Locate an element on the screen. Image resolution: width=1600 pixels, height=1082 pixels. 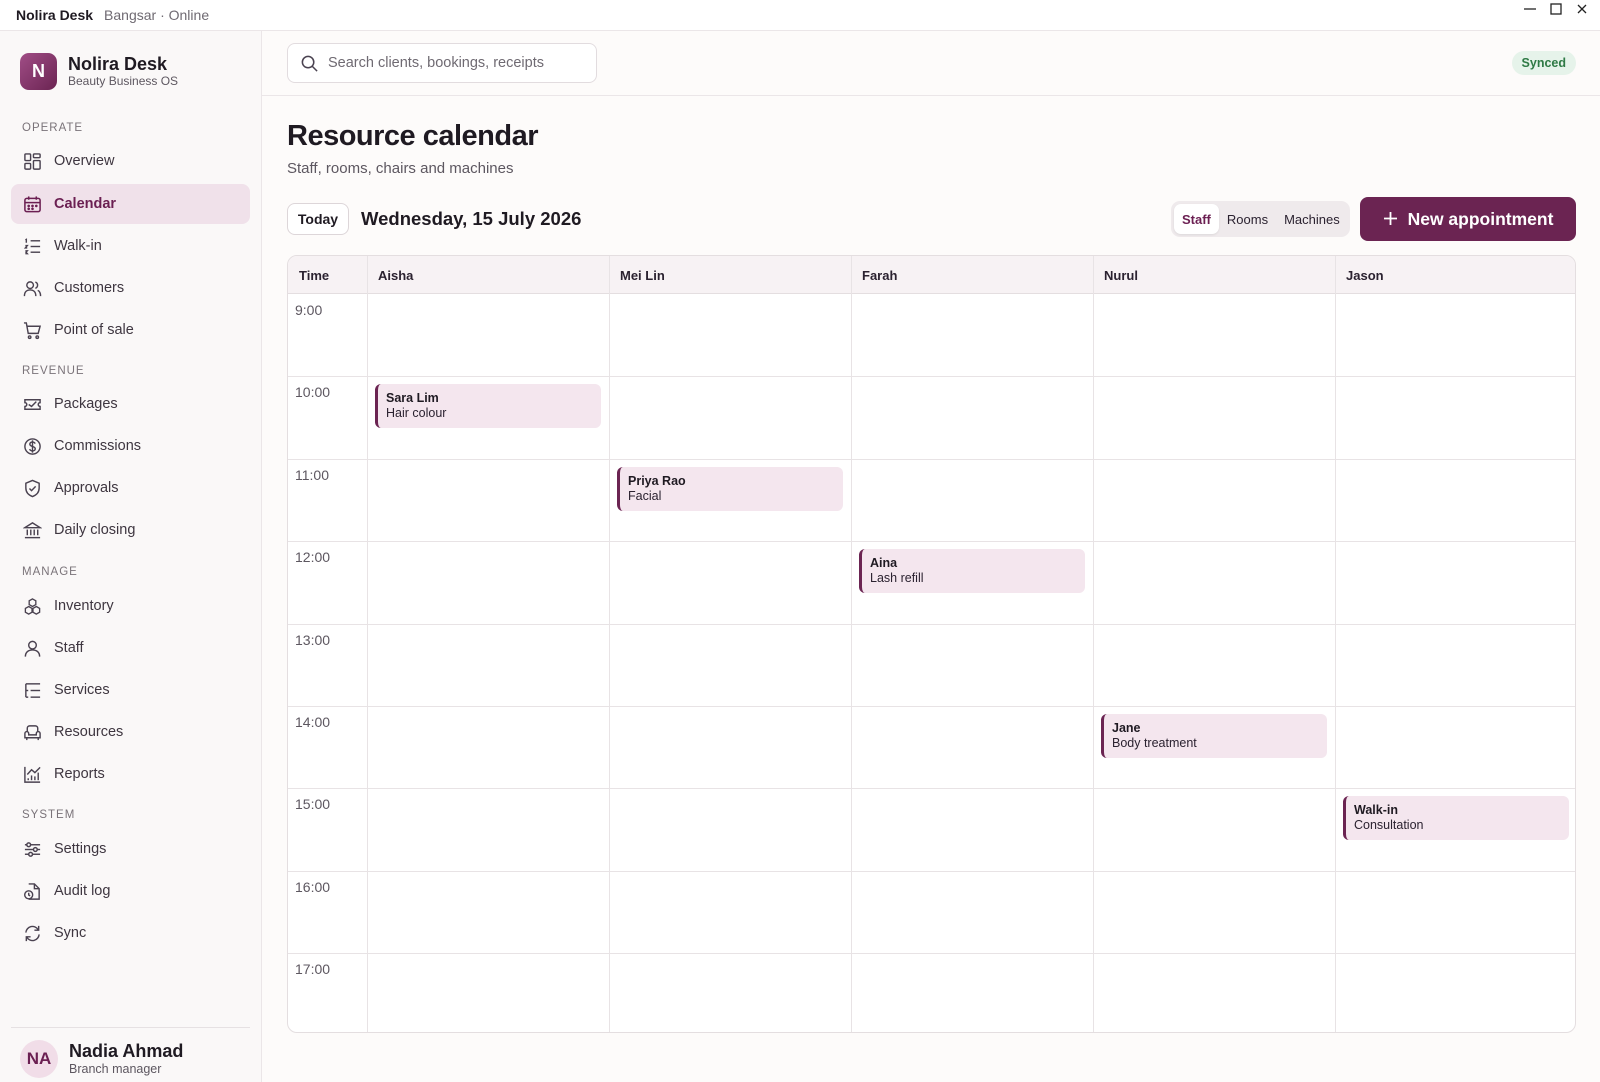
search-icon is located at coordinates (309, 63).